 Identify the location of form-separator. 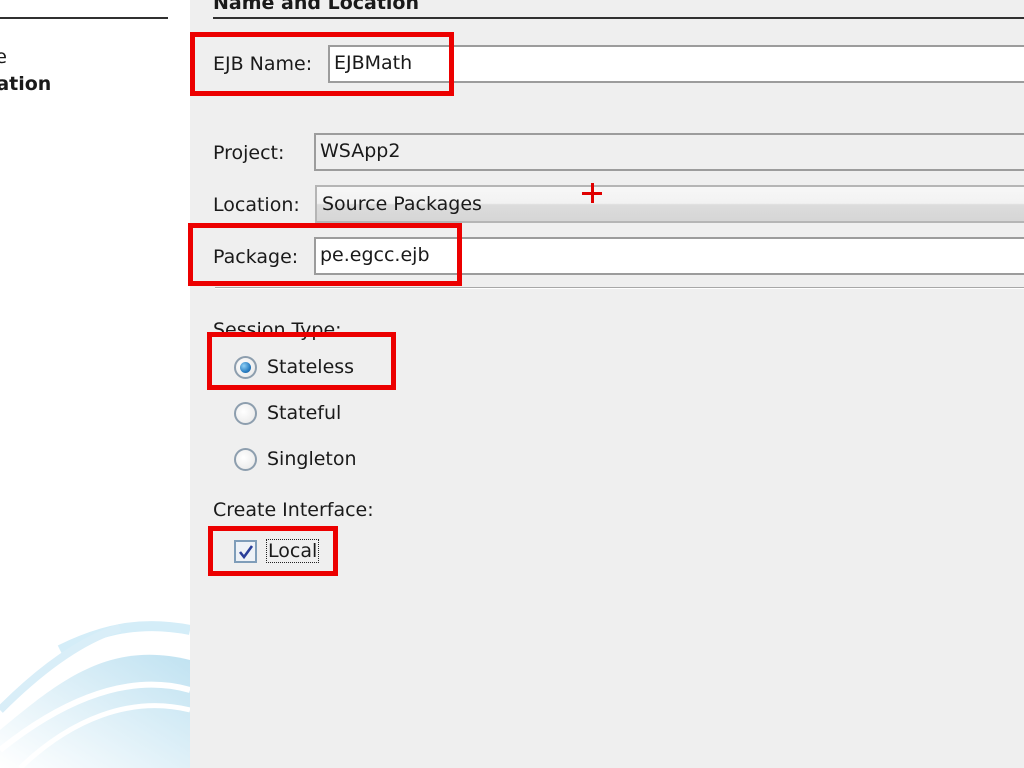
(619, 288).